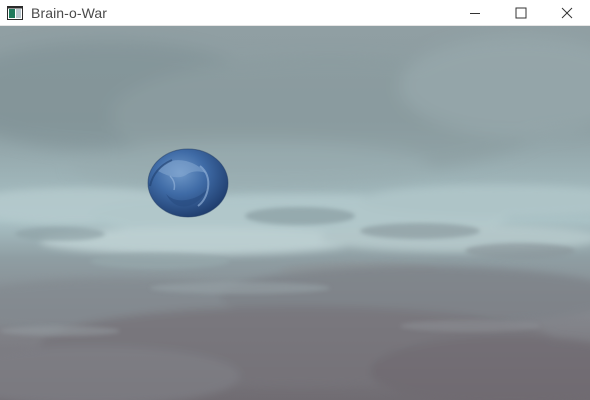 Image resolution: width=590 pixels, height=400 pixels. I want to click on blue-brain-sphere, so click(188, 183).